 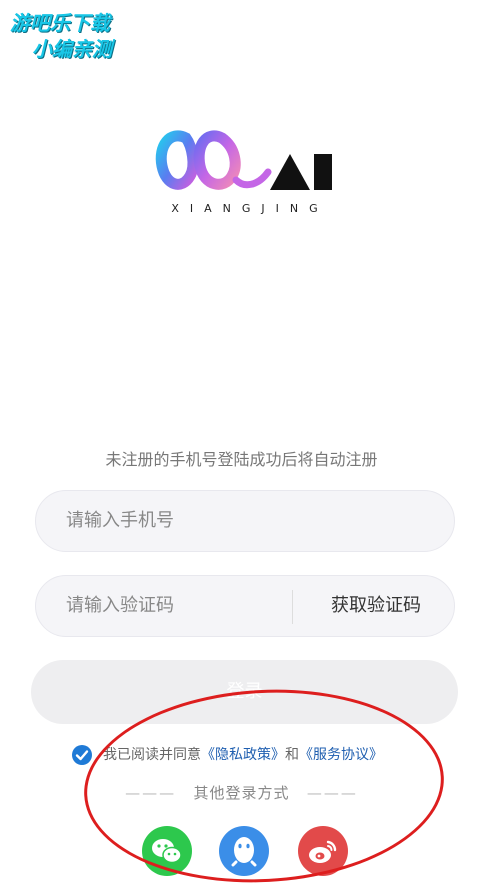 What do you see at coordinates (241, 459) in the screenshot?
I see `register-hint: 未注册的手机号登陆成功后将自动注册` at bounding box center [241, 459].